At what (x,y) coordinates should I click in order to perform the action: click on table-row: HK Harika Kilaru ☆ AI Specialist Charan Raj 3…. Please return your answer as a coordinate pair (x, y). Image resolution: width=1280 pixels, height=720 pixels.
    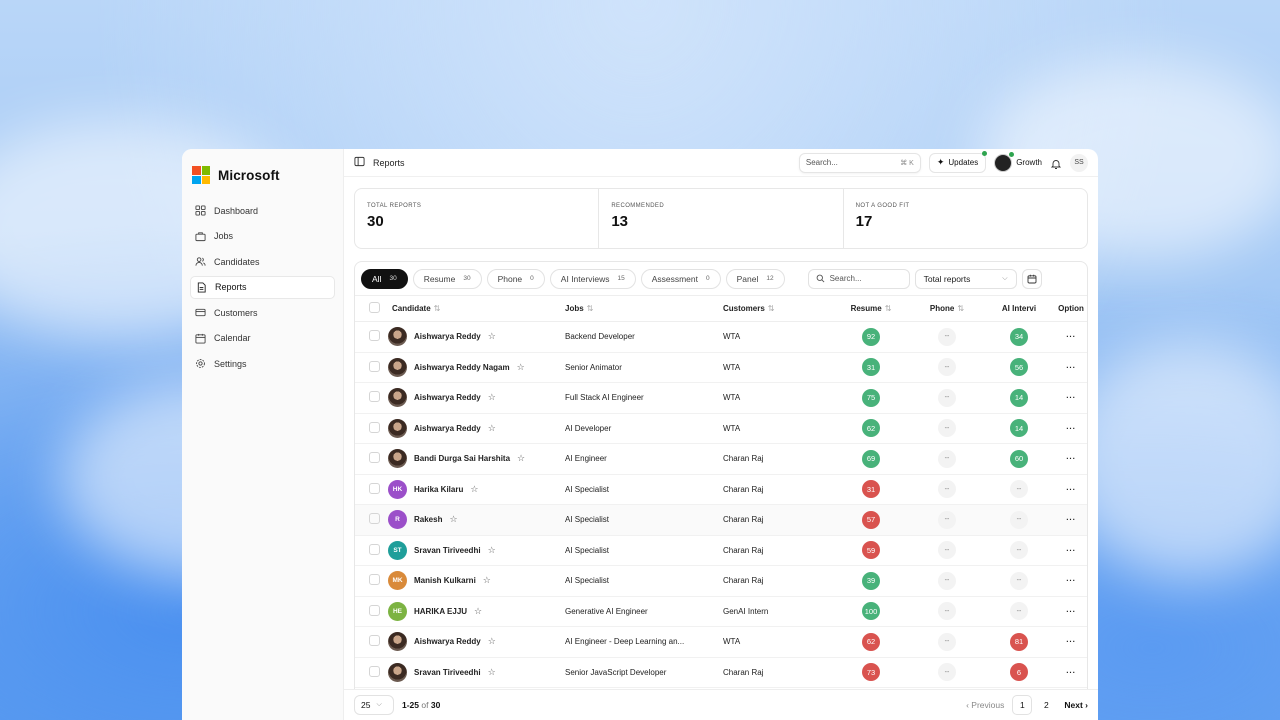
    Looking at the image, I should click on (721, 489).